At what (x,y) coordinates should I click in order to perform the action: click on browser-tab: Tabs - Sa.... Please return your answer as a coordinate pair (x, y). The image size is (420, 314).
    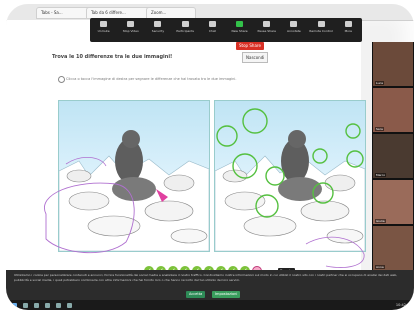
    Looking at the image, I should click on (64, 13).